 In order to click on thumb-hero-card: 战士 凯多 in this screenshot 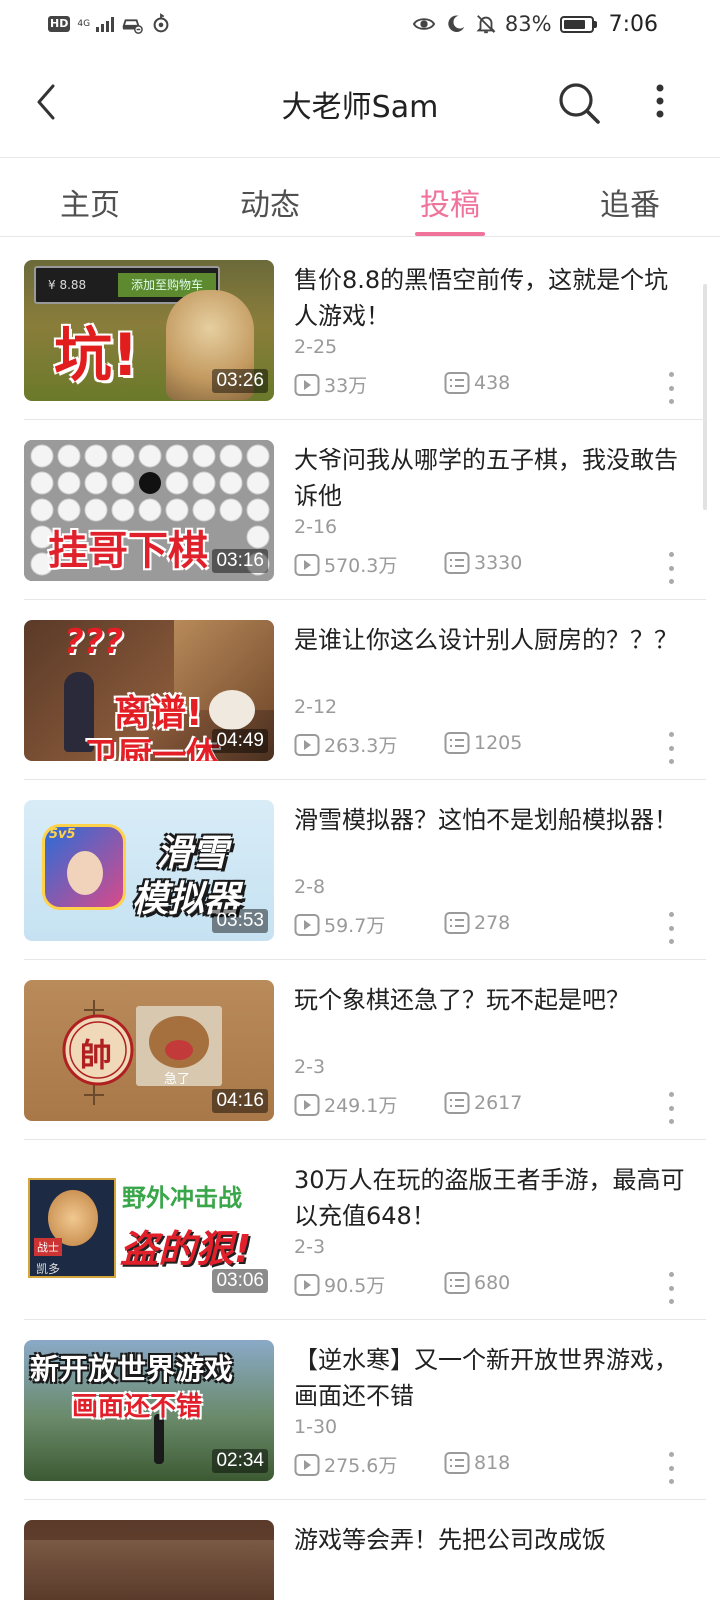, I will do `click(72, 1228)`.